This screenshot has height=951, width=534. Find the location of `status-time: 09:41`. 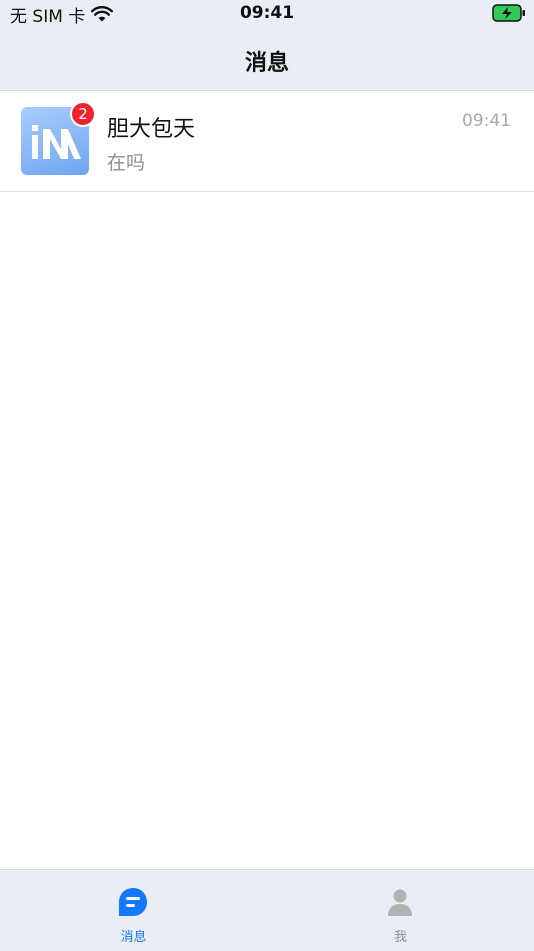

status-time: 09:41 is located at coordinates (267, 13).